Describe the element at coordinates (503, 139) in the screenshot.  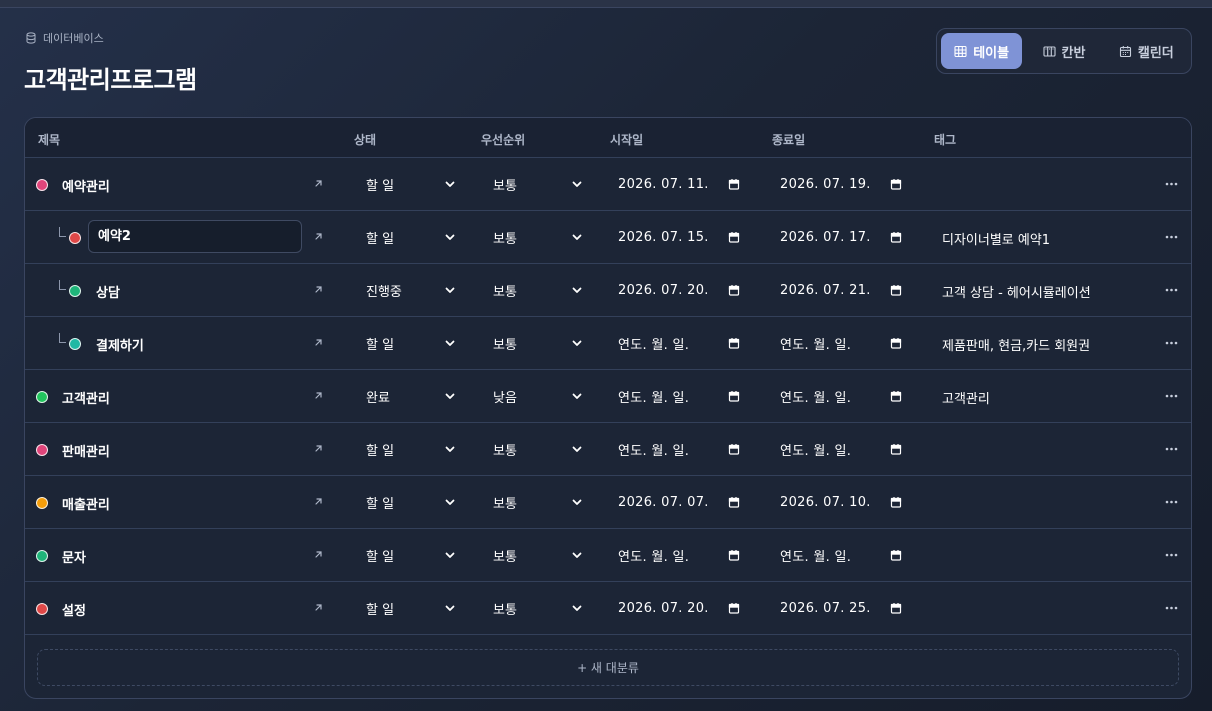
I see `column-header-priority: 우선순위` at that location.